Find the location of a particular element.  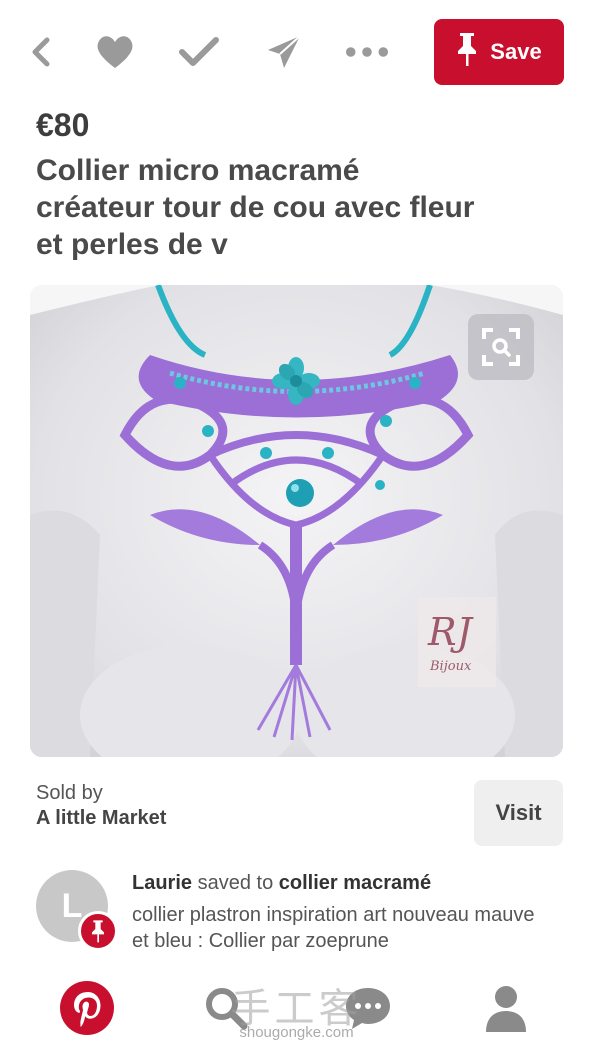

pin-price: €80 is located at coordinates (63, 125).